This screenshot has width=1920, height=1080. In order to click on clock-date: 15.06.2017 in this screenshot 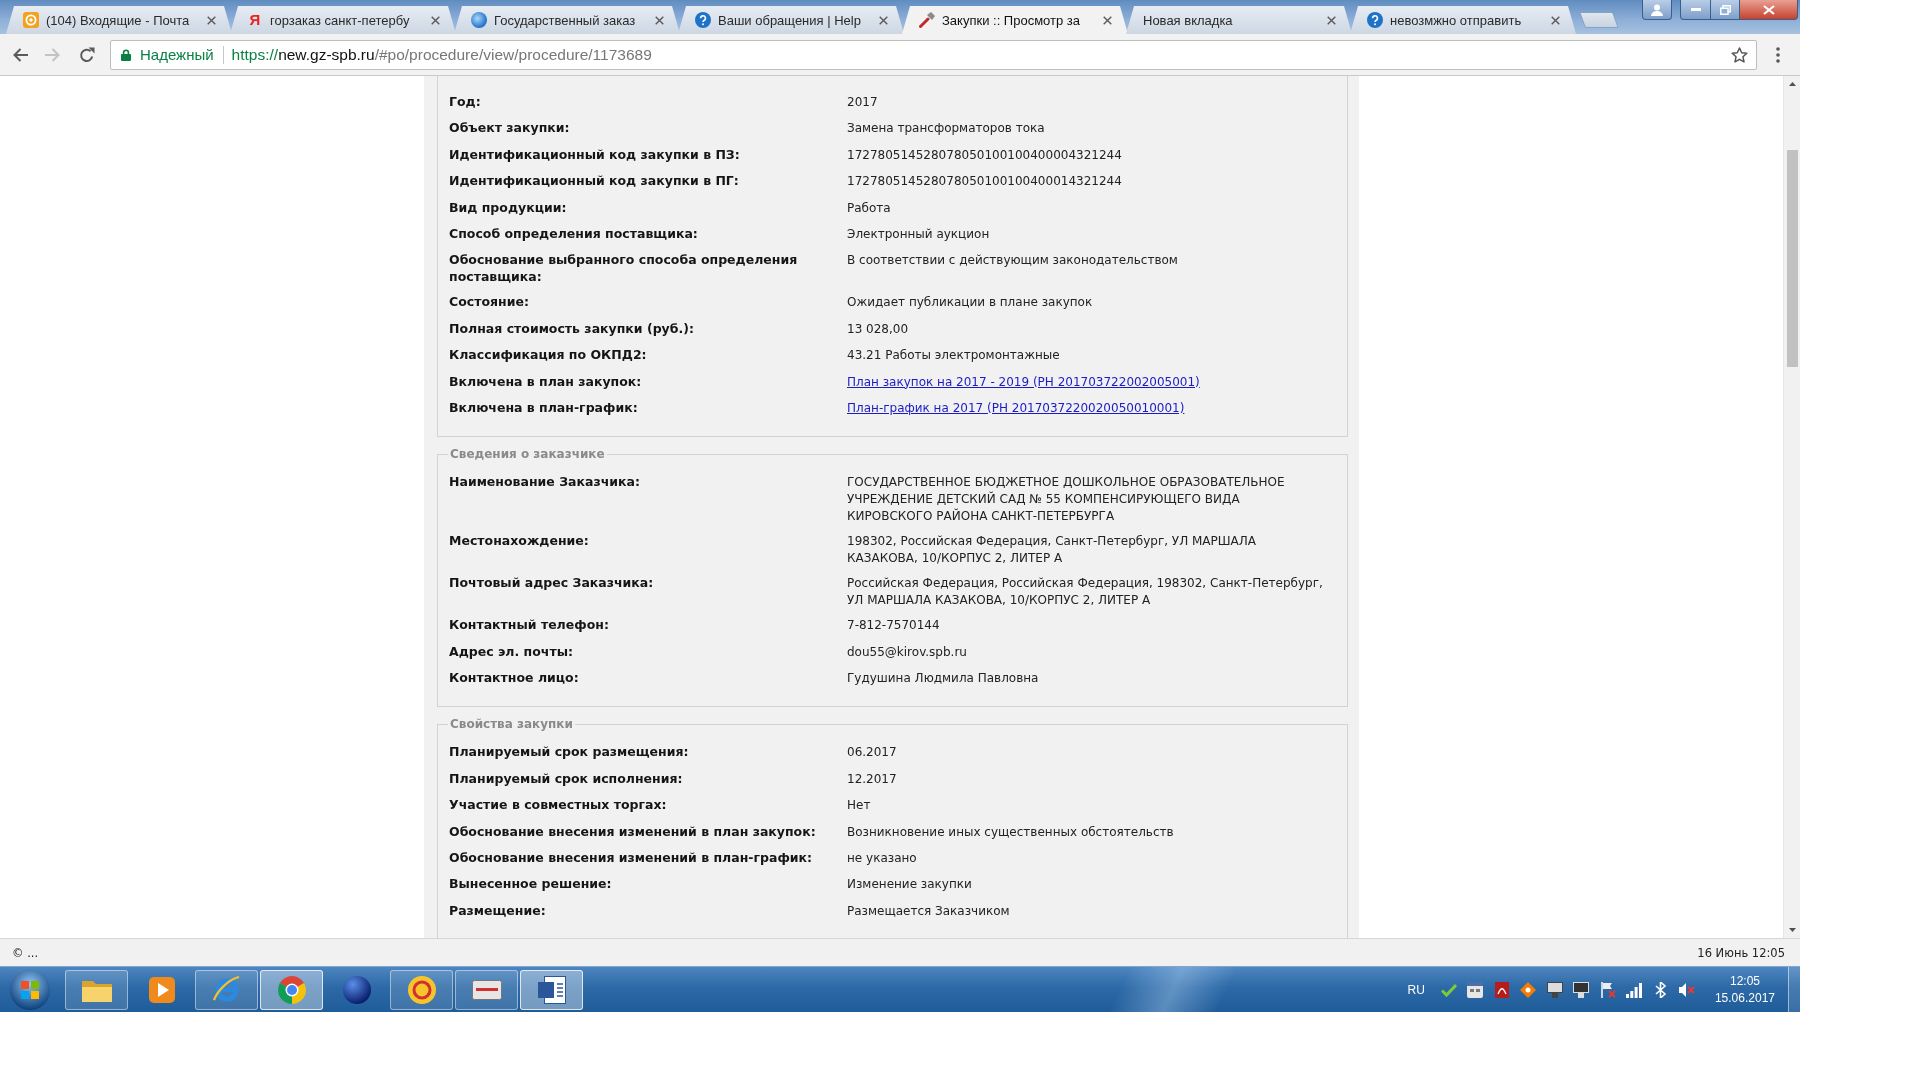, I will do `click(1744, 998)`.